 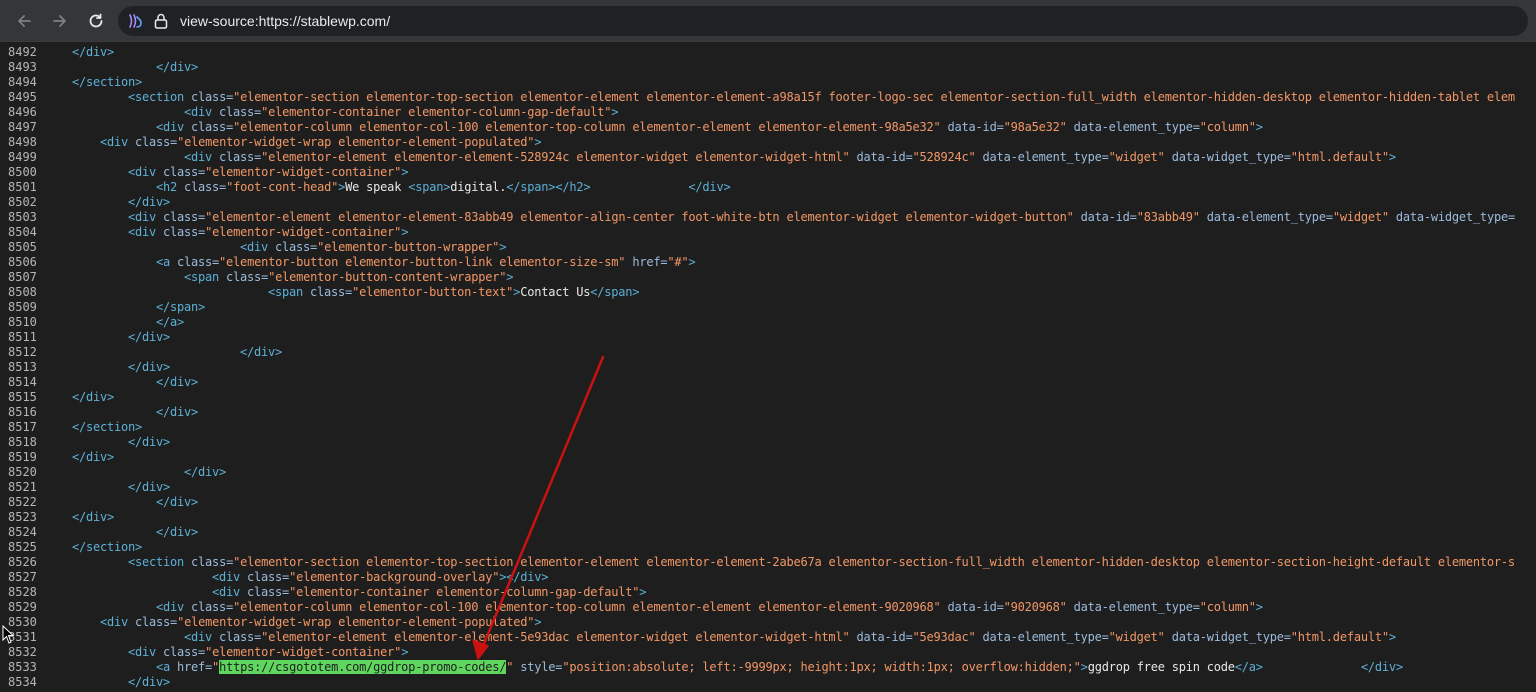 I want to click on line-number: 8525, so click(x=22, y=547).